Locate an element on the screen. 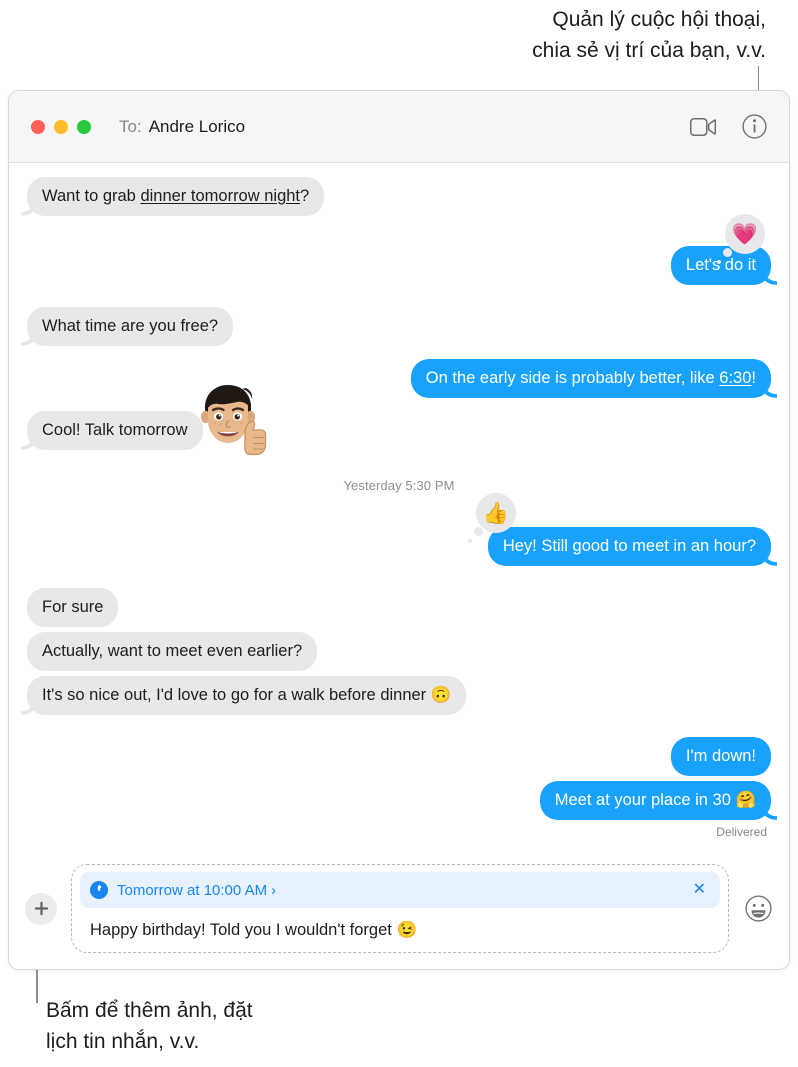  message-text: Meet at your place in 30 🤗 is located at coordinates (655, 800).